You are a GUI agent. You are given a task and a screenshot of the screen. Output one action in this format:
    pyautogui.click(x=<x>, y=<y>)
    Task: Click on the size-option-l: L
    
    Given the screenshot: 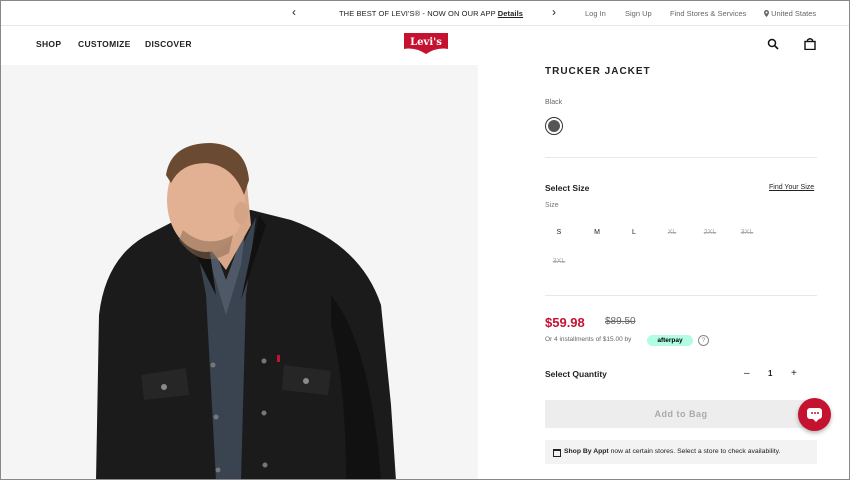 What is the action you would take?
    pyautogui.click(x=634, y=232)
    